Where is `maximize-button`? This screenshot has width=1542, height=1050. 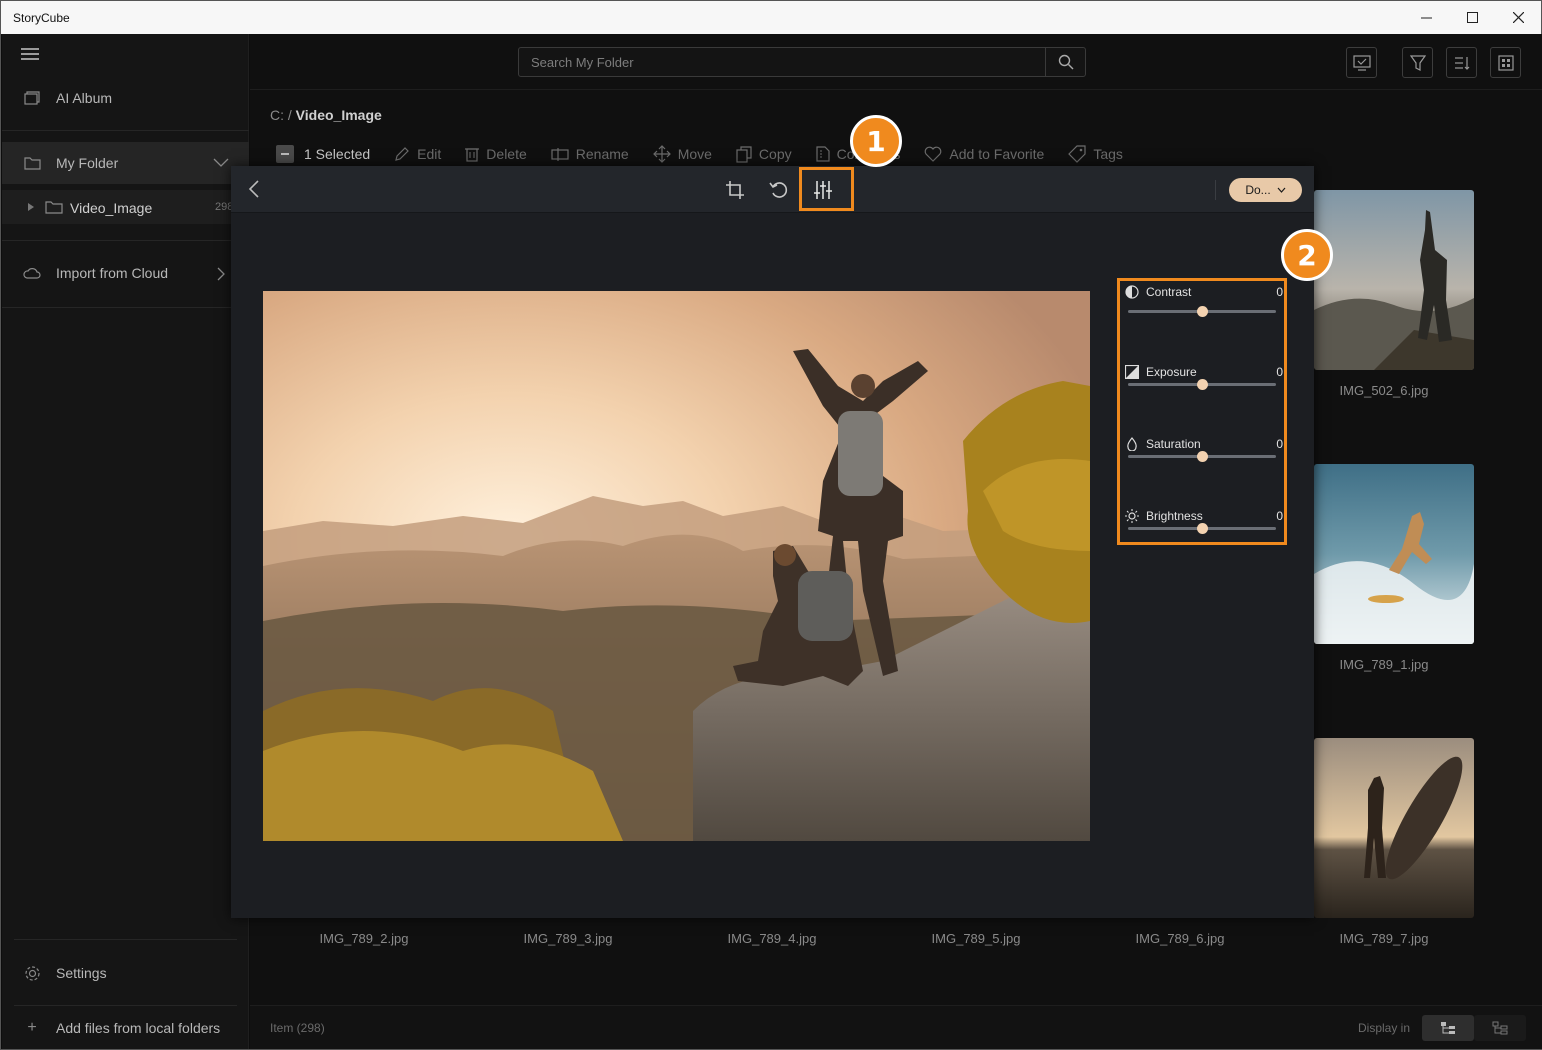
maximize-button is located at coordinates (1472, 17).